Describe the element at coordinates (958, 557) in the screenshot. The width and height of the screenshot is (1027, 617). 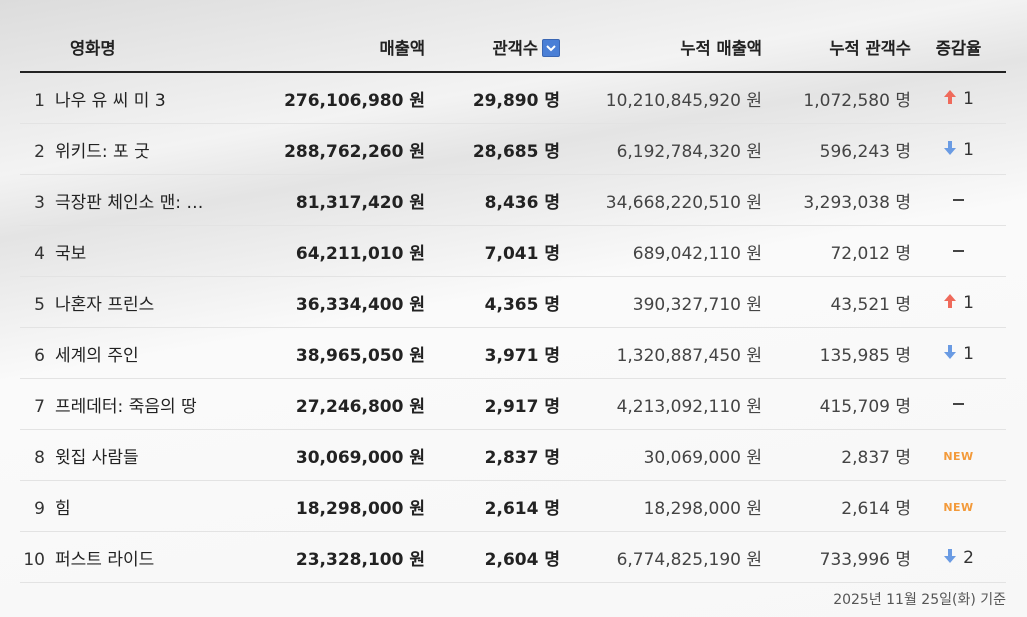
I see `change-cell: 2` at that location.